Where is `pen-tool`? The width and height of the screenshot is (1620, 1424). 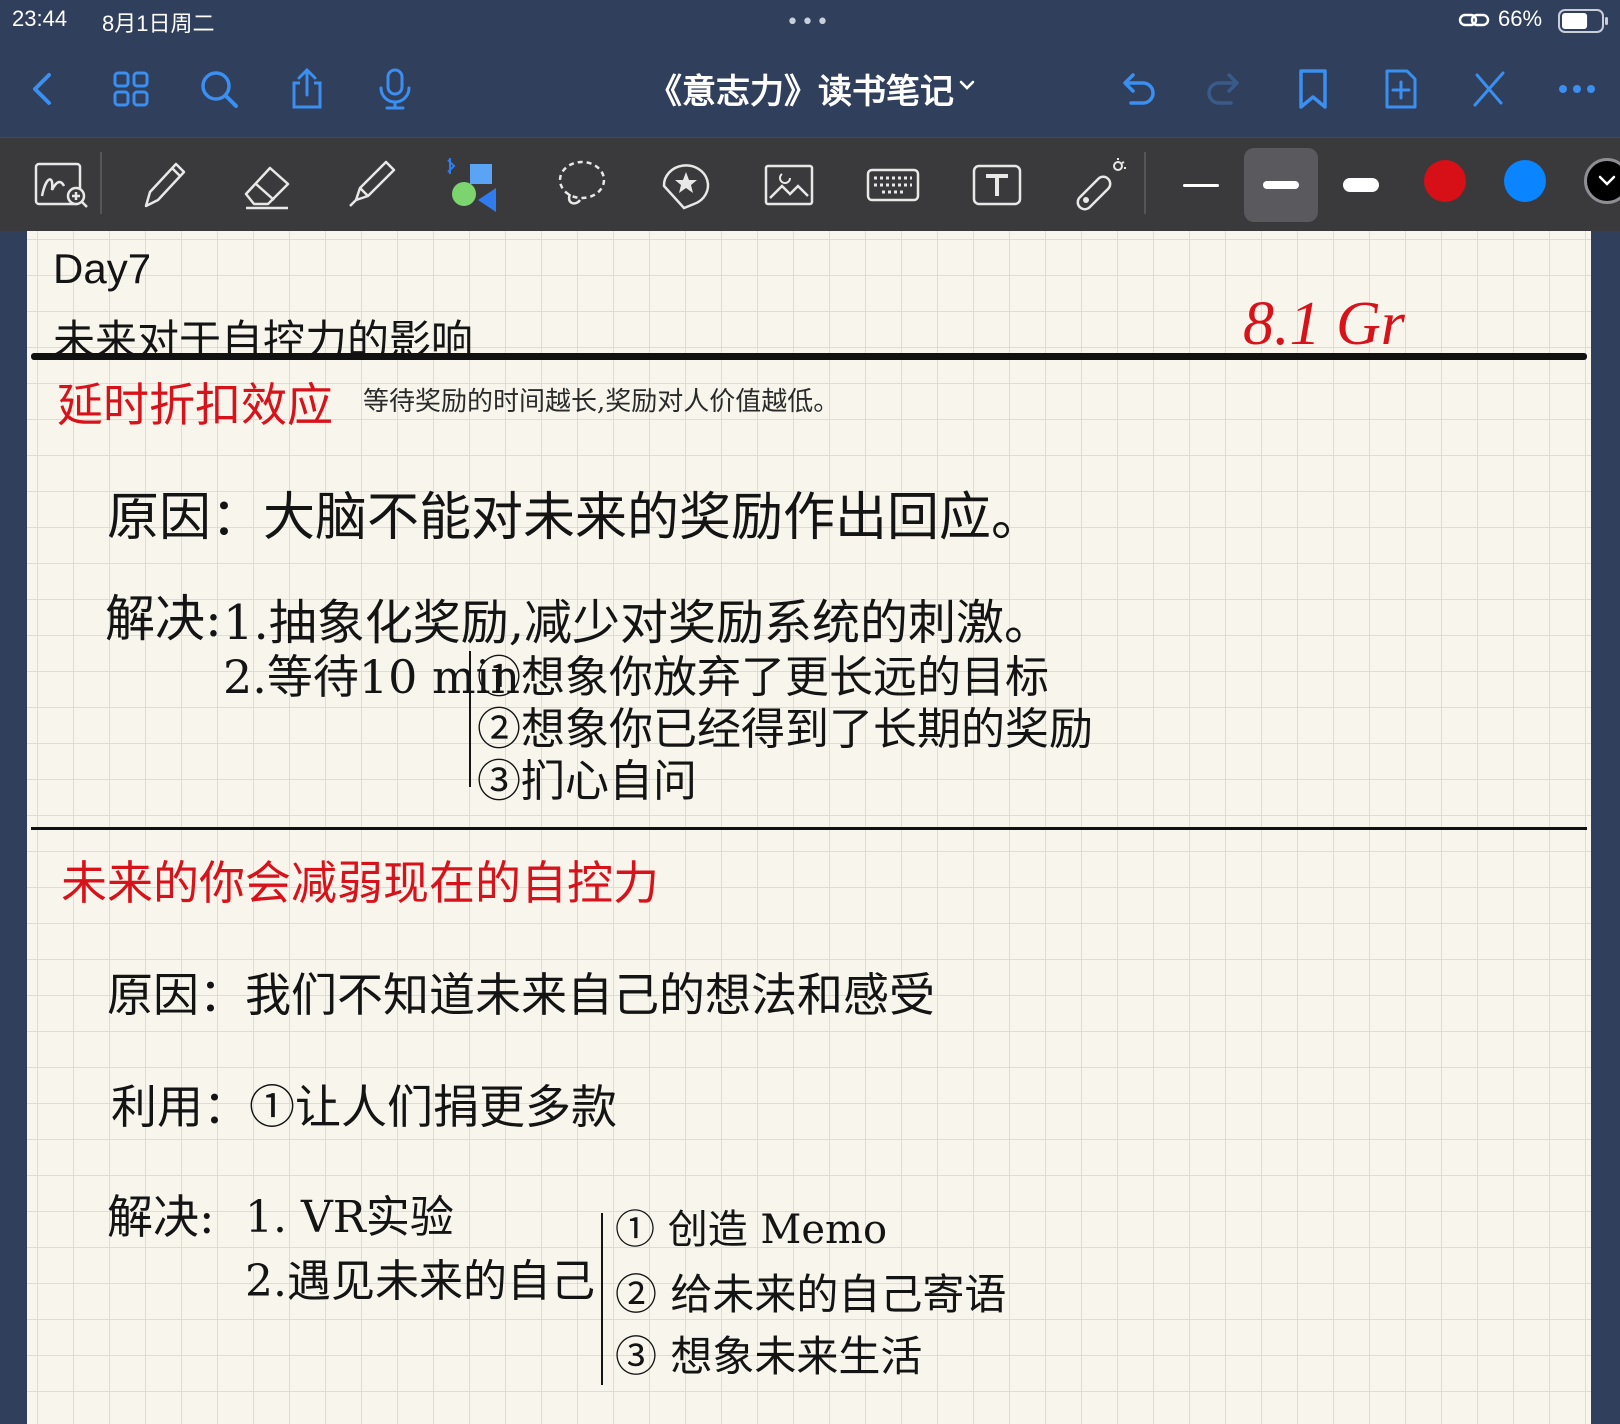 pen-tool is located at coordinates (163, 185).